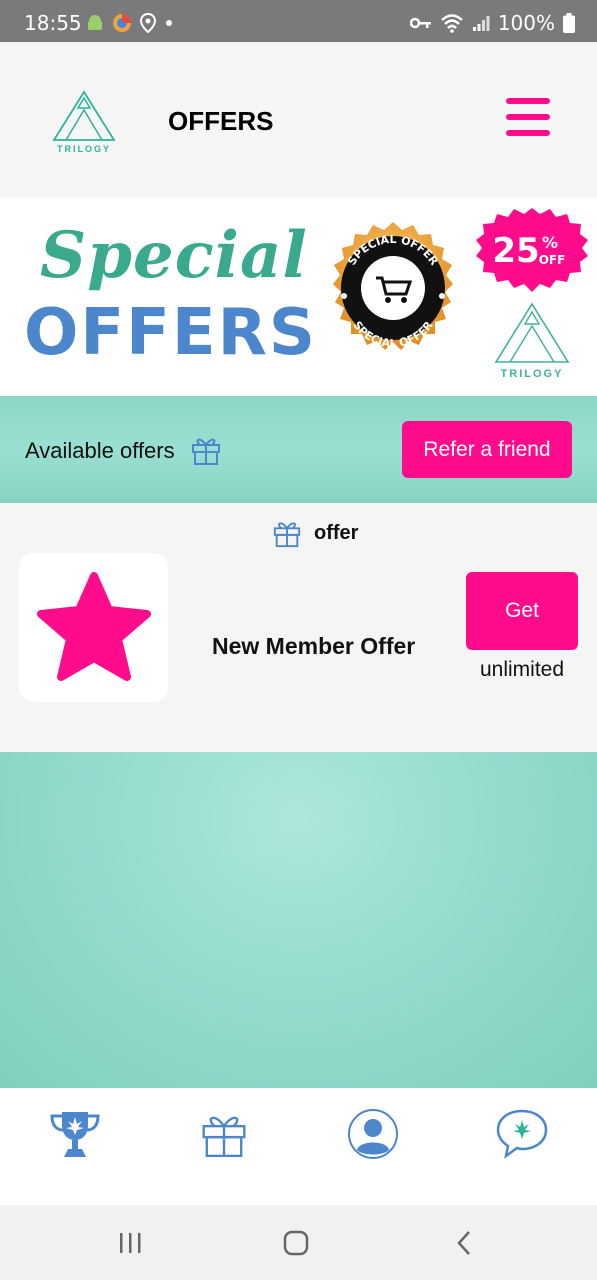  What do you see at coordinates (298, 449) in the screenshot?
I see `available-offers-bar: Available offers Refer a friend` at bounding box center [298, 449].